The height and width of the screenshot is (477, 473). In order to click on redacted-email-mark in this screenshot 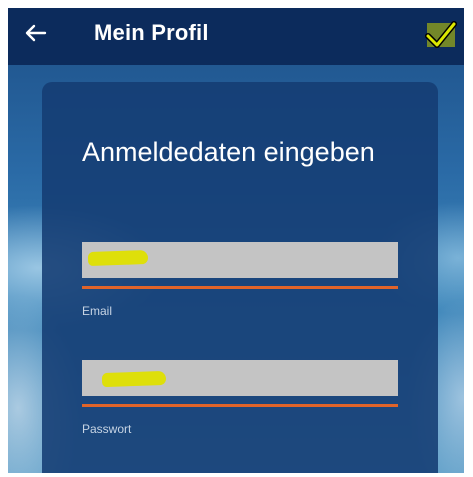, I will do `click(118, 258)`.